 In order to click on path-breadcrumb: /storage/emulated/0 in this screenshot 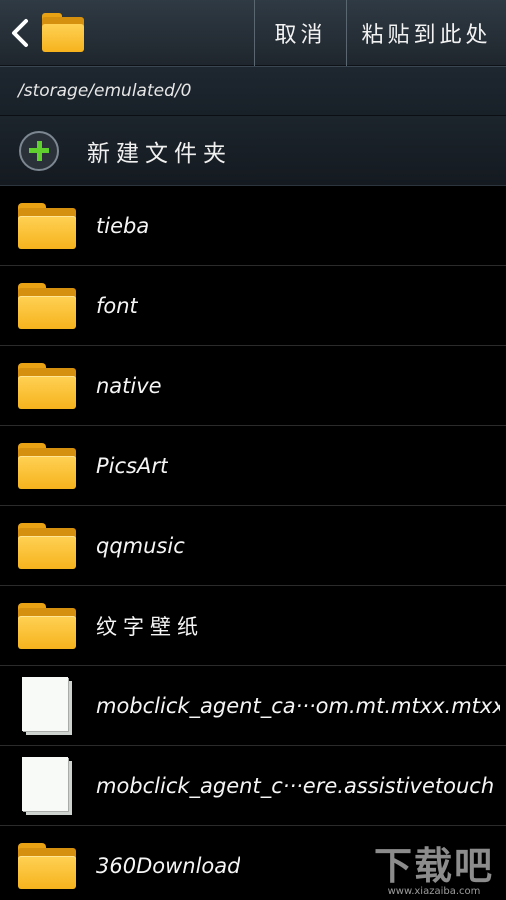, I will do `click(253, 91)`.